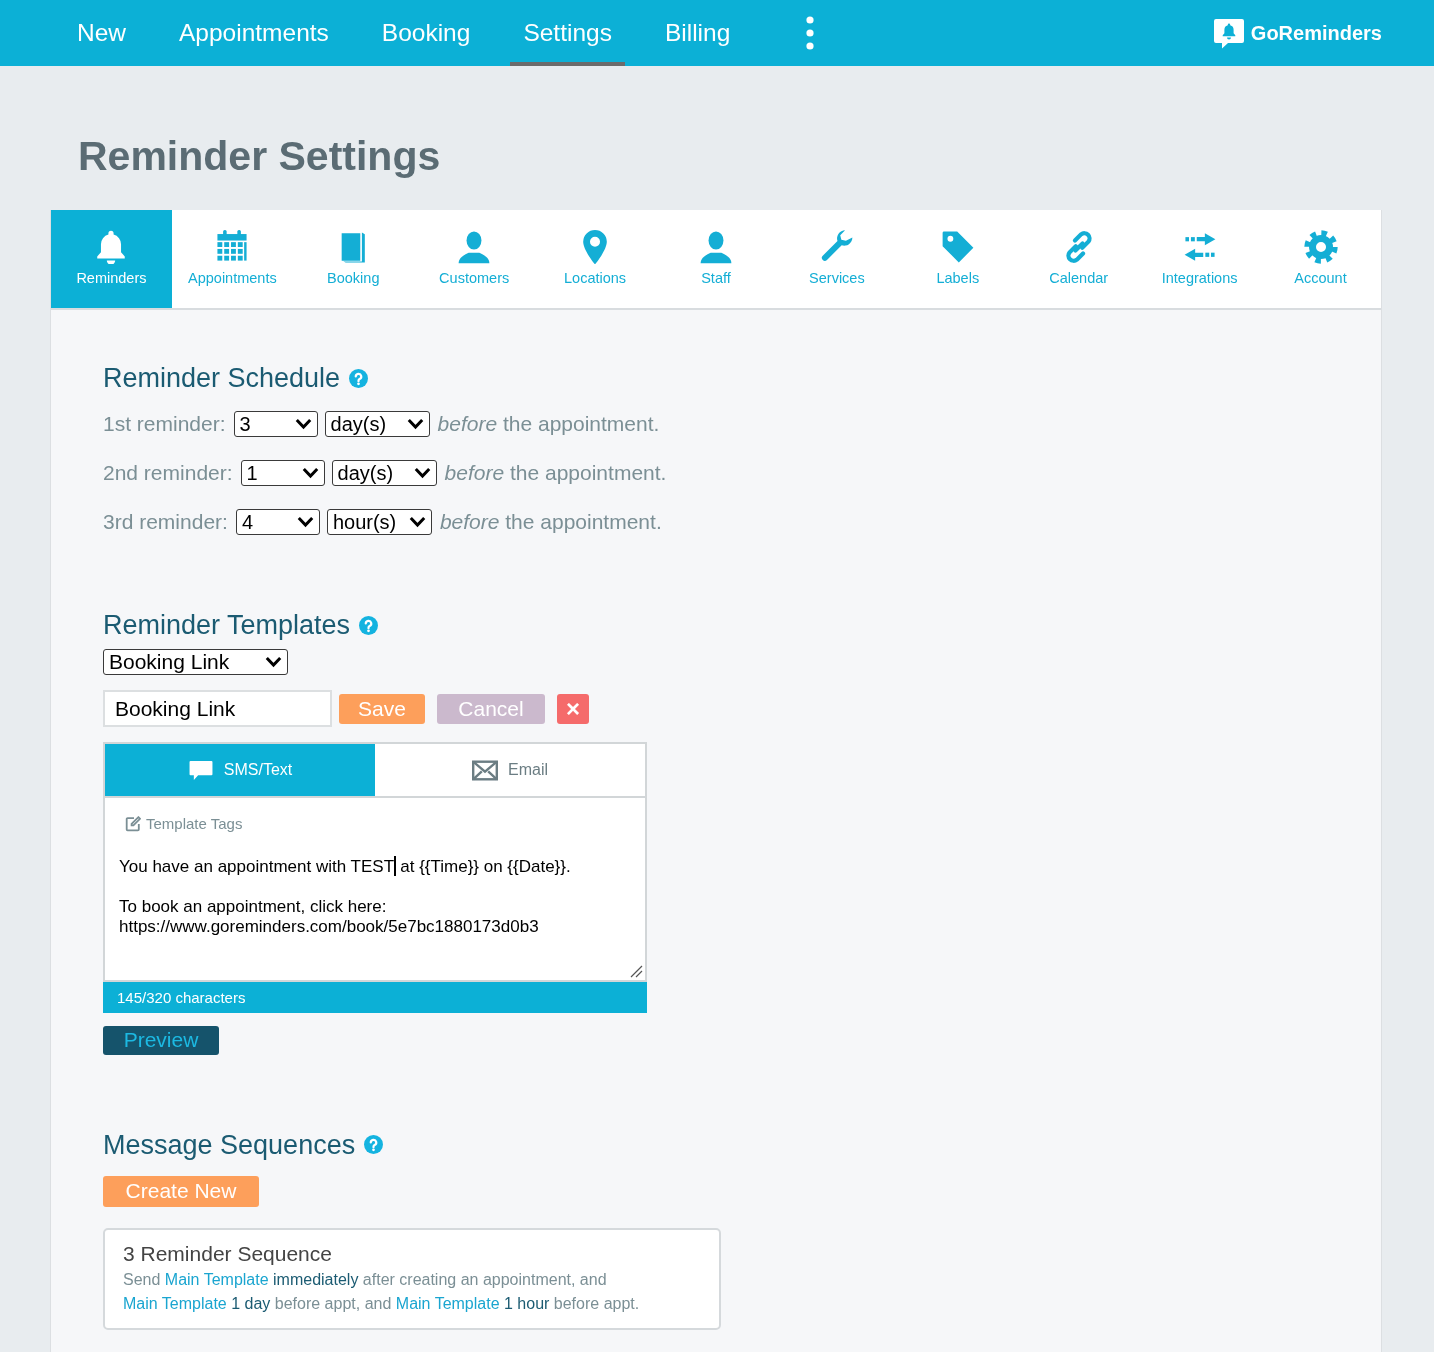 Image resolution: width=1434 pixels, height=1352 pixels. Describe the element at coordinates (275, 424) in the screenshot. I see `amount-dropdown: 3` at that location.